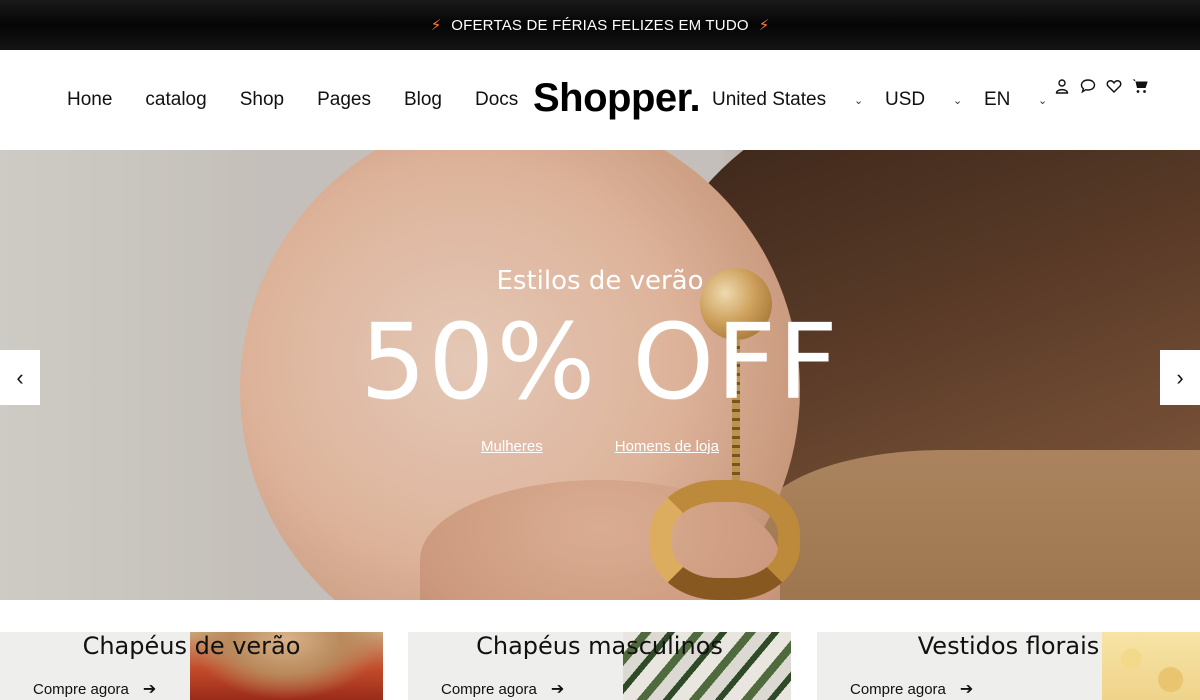 The width and height of the screenshot is (1200, 700). Describe the element at coordinates (905, 99) in the screenshot. I see `currency-label: USD` at that location.